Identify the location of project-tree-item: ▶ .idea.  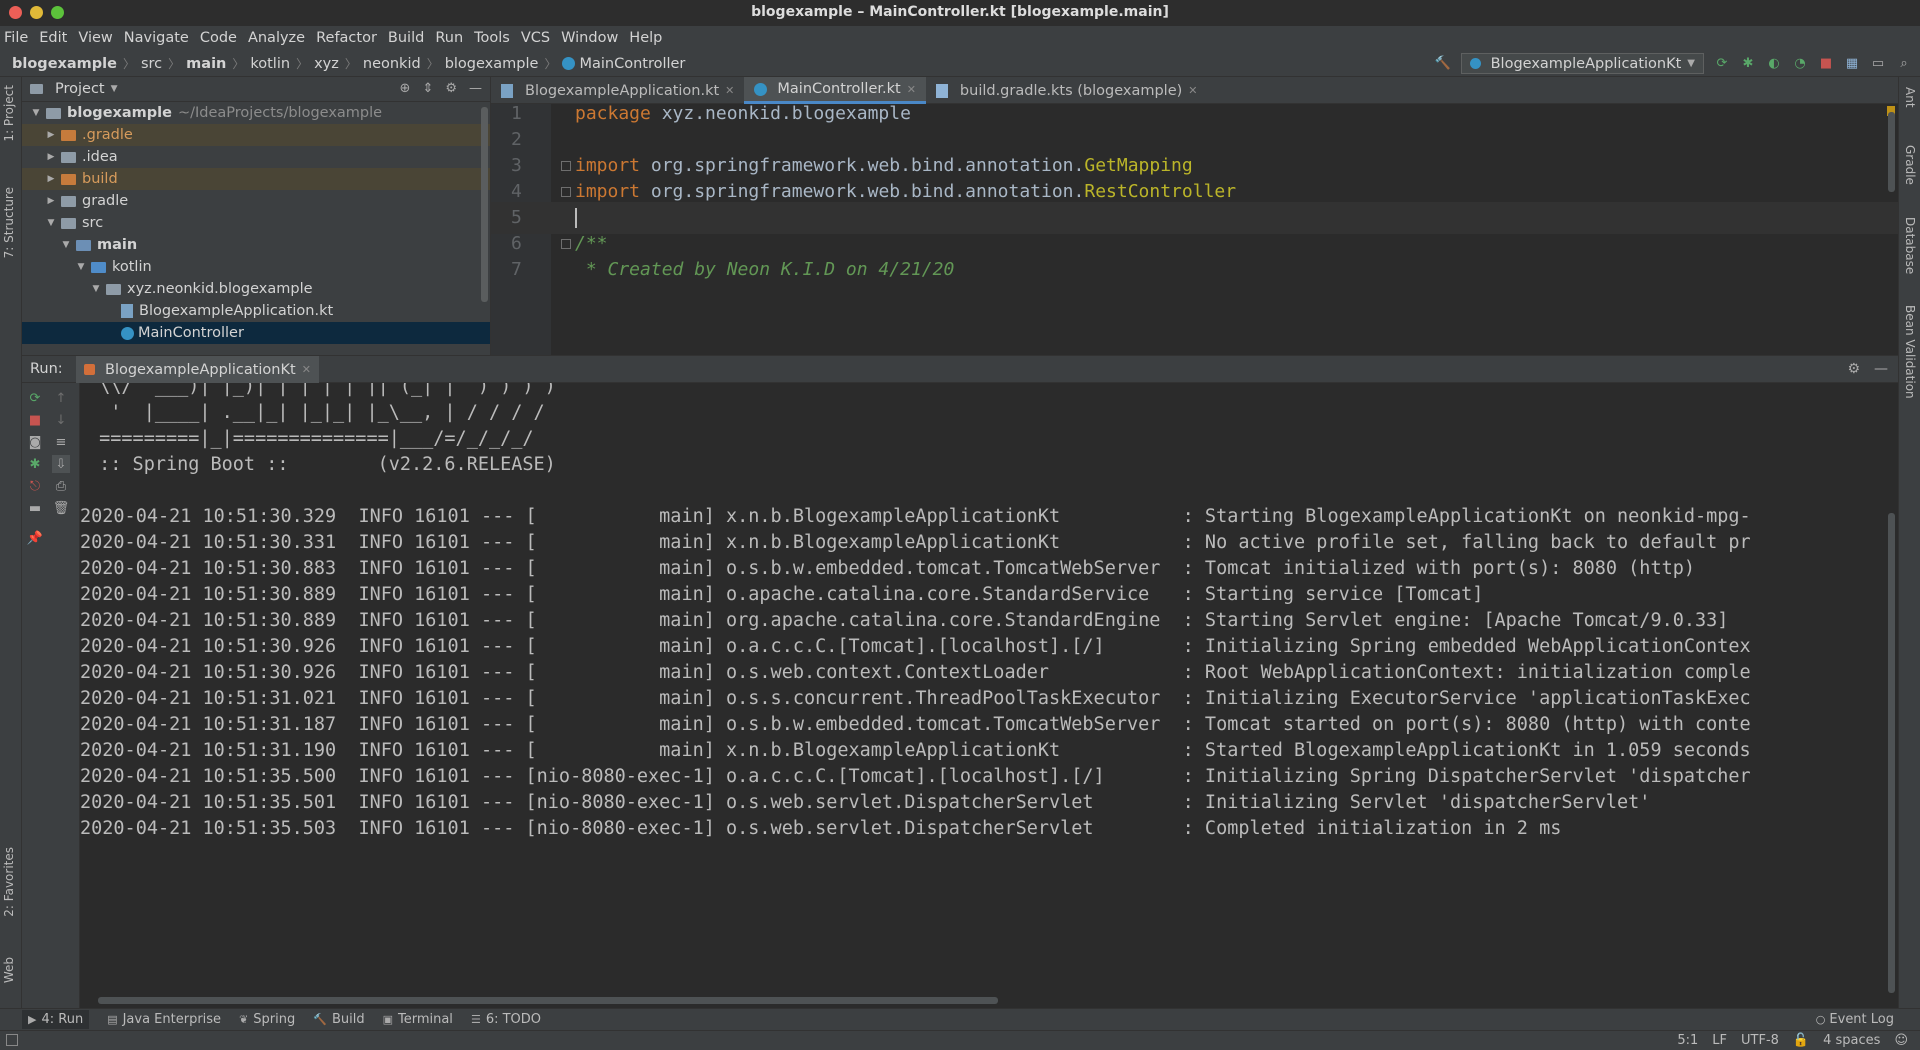
(256, 157).